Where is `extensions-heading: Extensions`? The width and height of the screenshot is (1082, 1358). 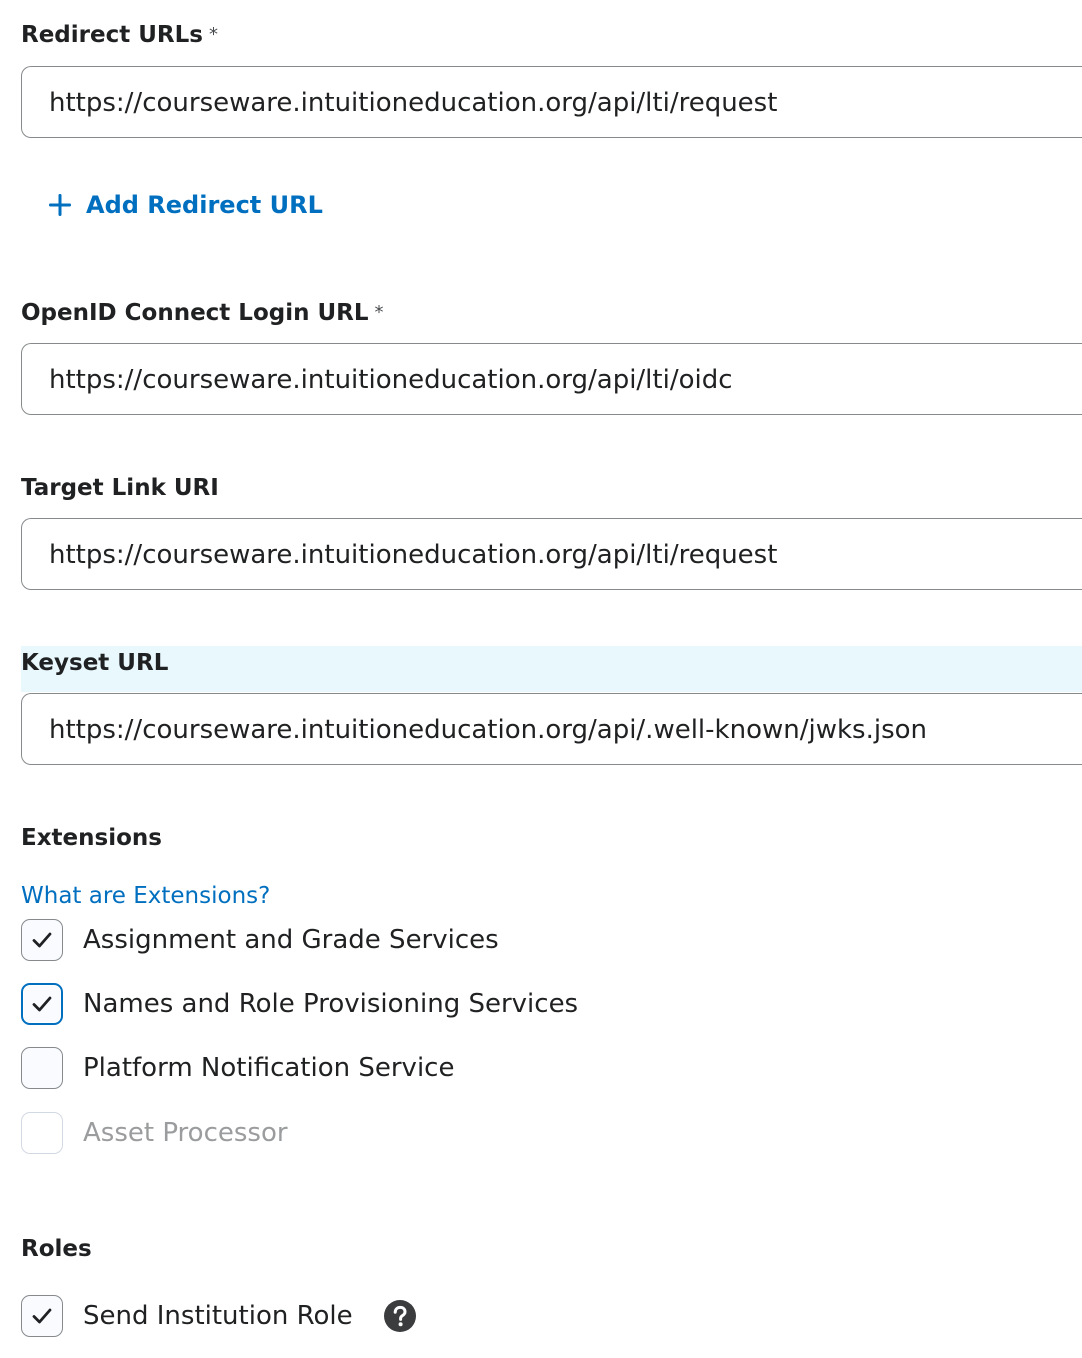
extensions-heading: Extensions is located at coordinates (91, 838).